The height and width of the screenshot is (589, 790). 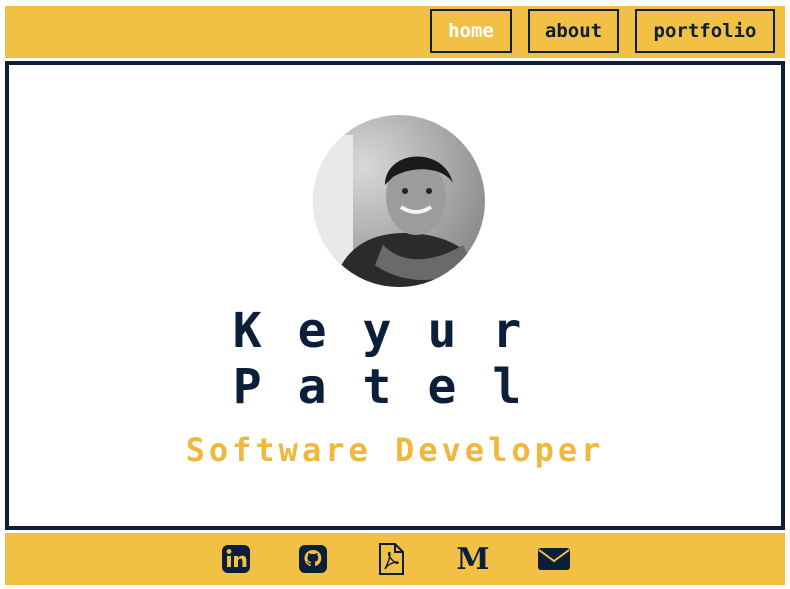 What do you see at coordinates (236, 559) in the screenshot?
I see `linkedin-icon` at bounding box center [236, 559].